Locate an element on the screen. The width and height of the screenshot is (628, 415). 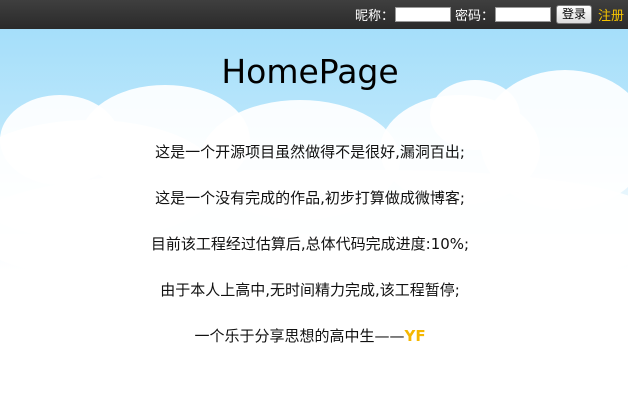
register-link: 注册 is located at coordinates (611, 14).